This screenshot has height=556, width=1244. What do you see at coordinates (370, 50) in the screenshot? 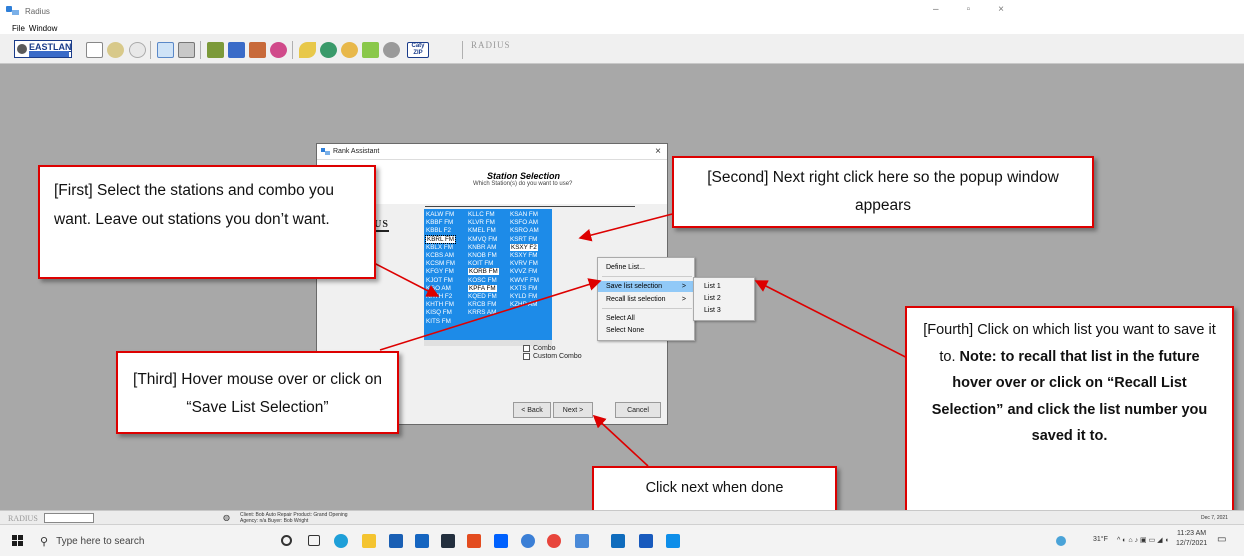
I see `calendar-icon` at bounding box center [370, 50].